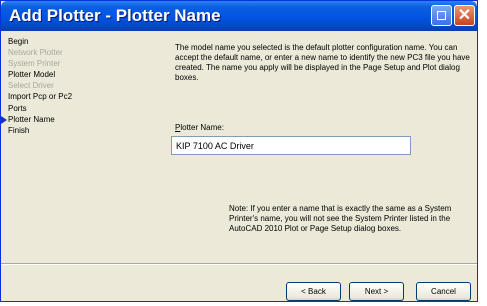 This screenshot has height=306, width=487. I want to click on arrow-right-icon, so click(4, 120).